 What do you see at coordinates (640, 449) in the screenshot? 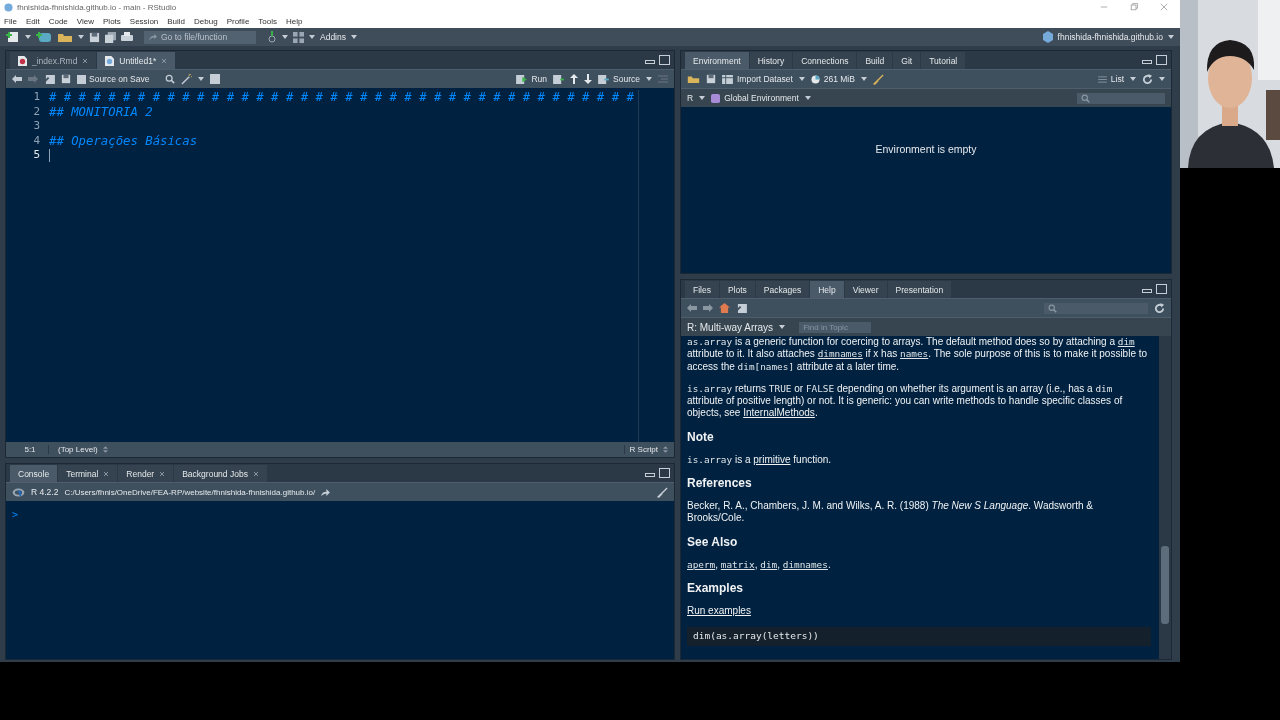
I see `file-type-menu: R Script` at bounding box center [640, 449].